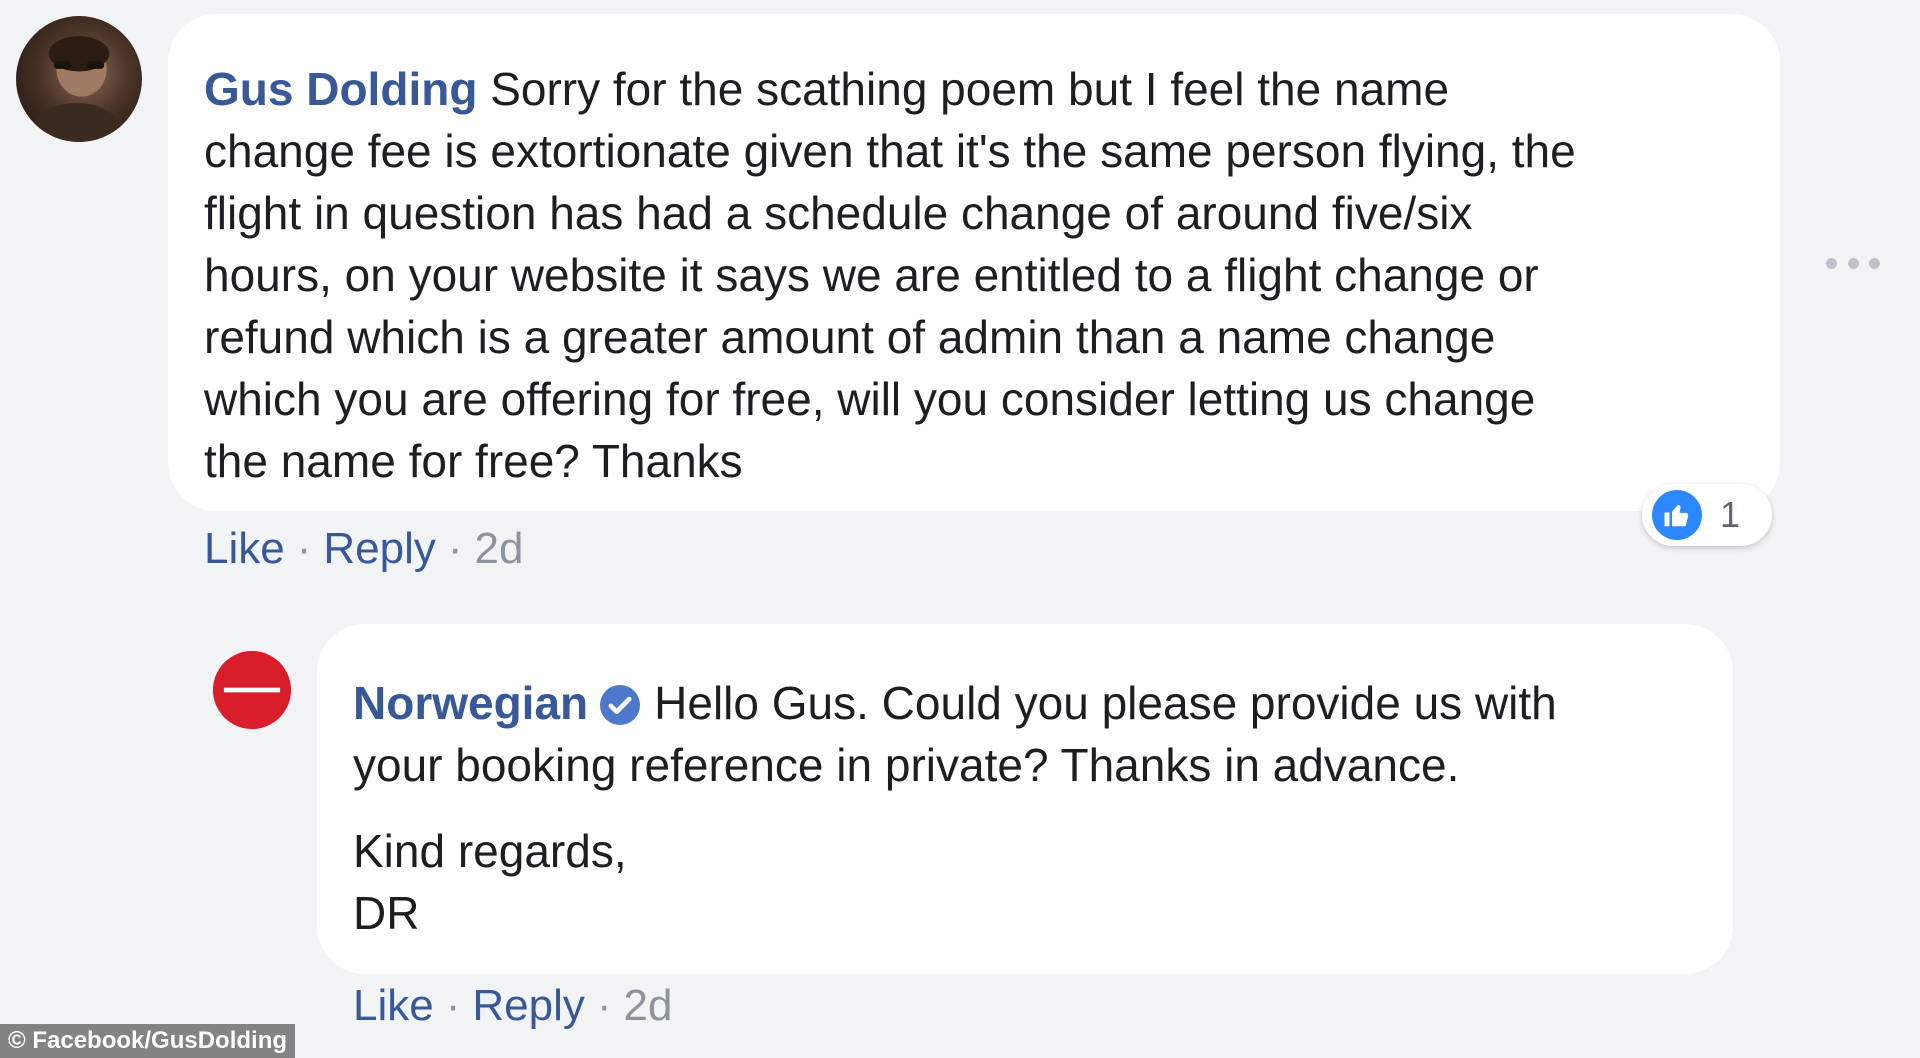 This screenshot has width=1920, height=1058. I want to click on comment-actions: Like · Reply · 2d, so click(363, 549).